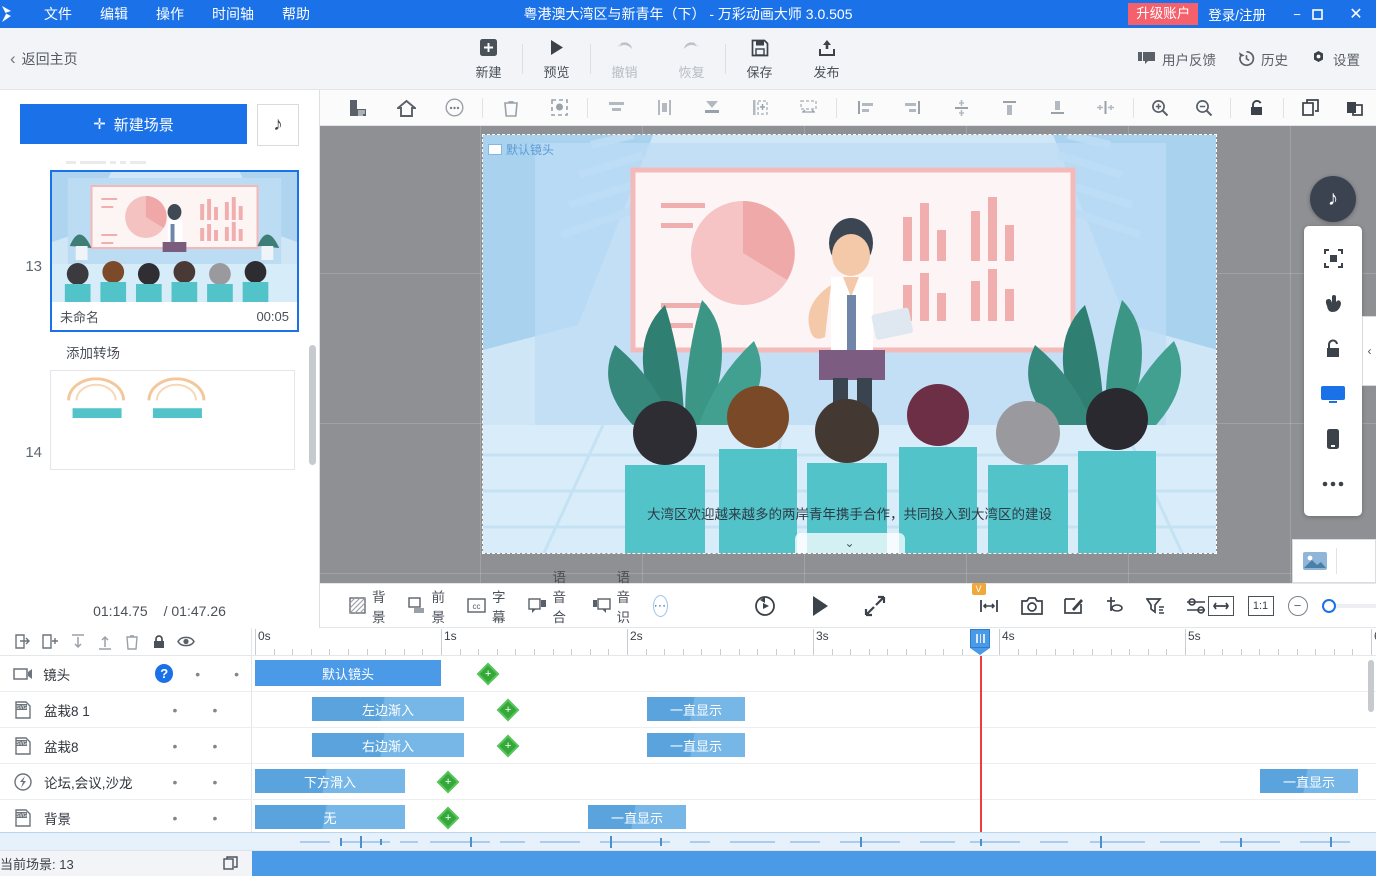 The width and height of the screenshot is (1376, 876). I want to click on align-horizontal-center-icon, so click(616, 108).